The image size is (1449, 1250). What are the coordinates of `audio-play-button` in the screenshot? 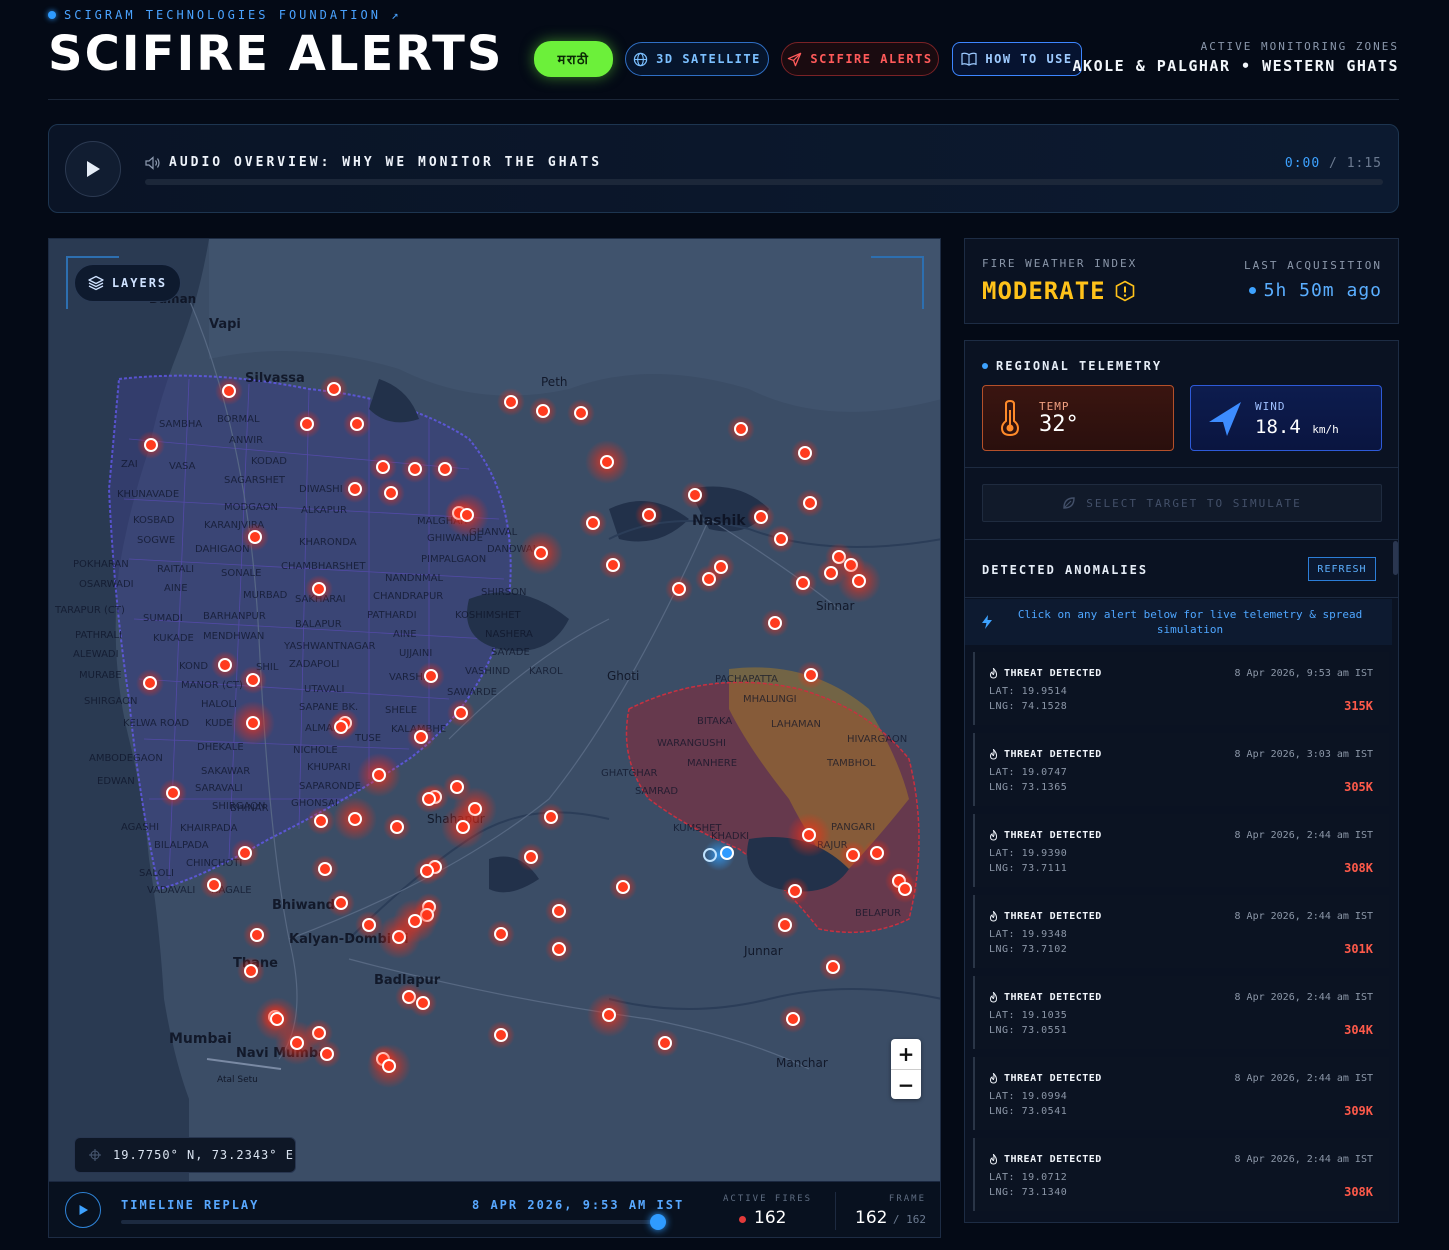 It's located at (93, 169).